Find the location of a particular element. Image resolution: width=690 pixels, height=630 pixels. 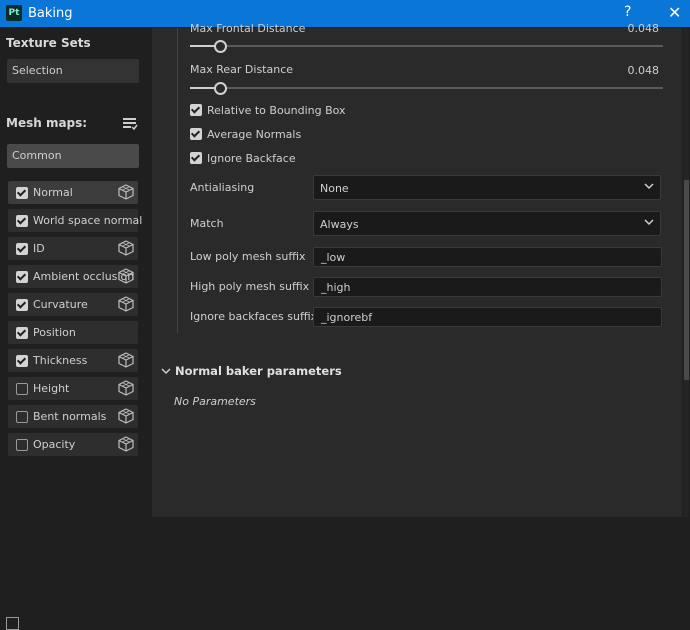

mesh-map-label: Height is located at coordinates (51, 388).